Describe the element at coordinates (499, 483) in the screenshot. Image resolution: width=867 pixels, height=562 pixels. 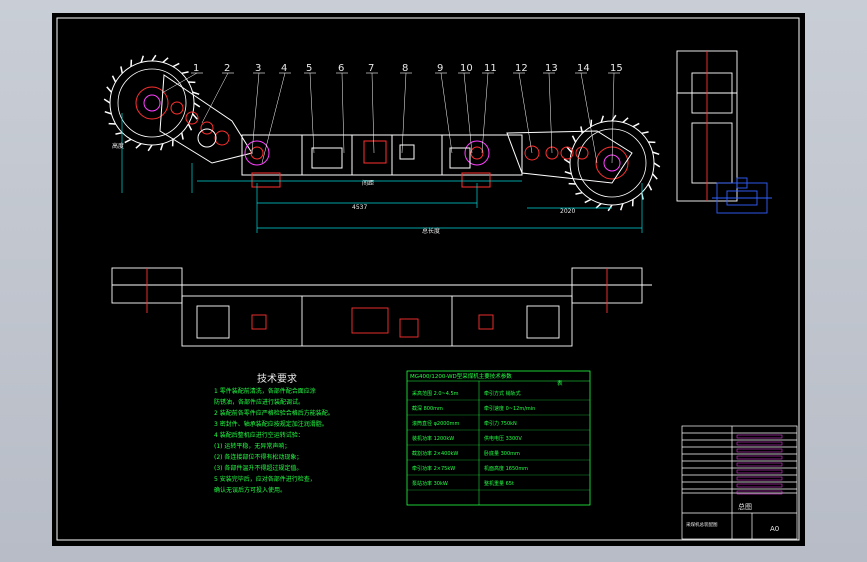
I see `spec-row-right: 整机重量 65t` at that location.